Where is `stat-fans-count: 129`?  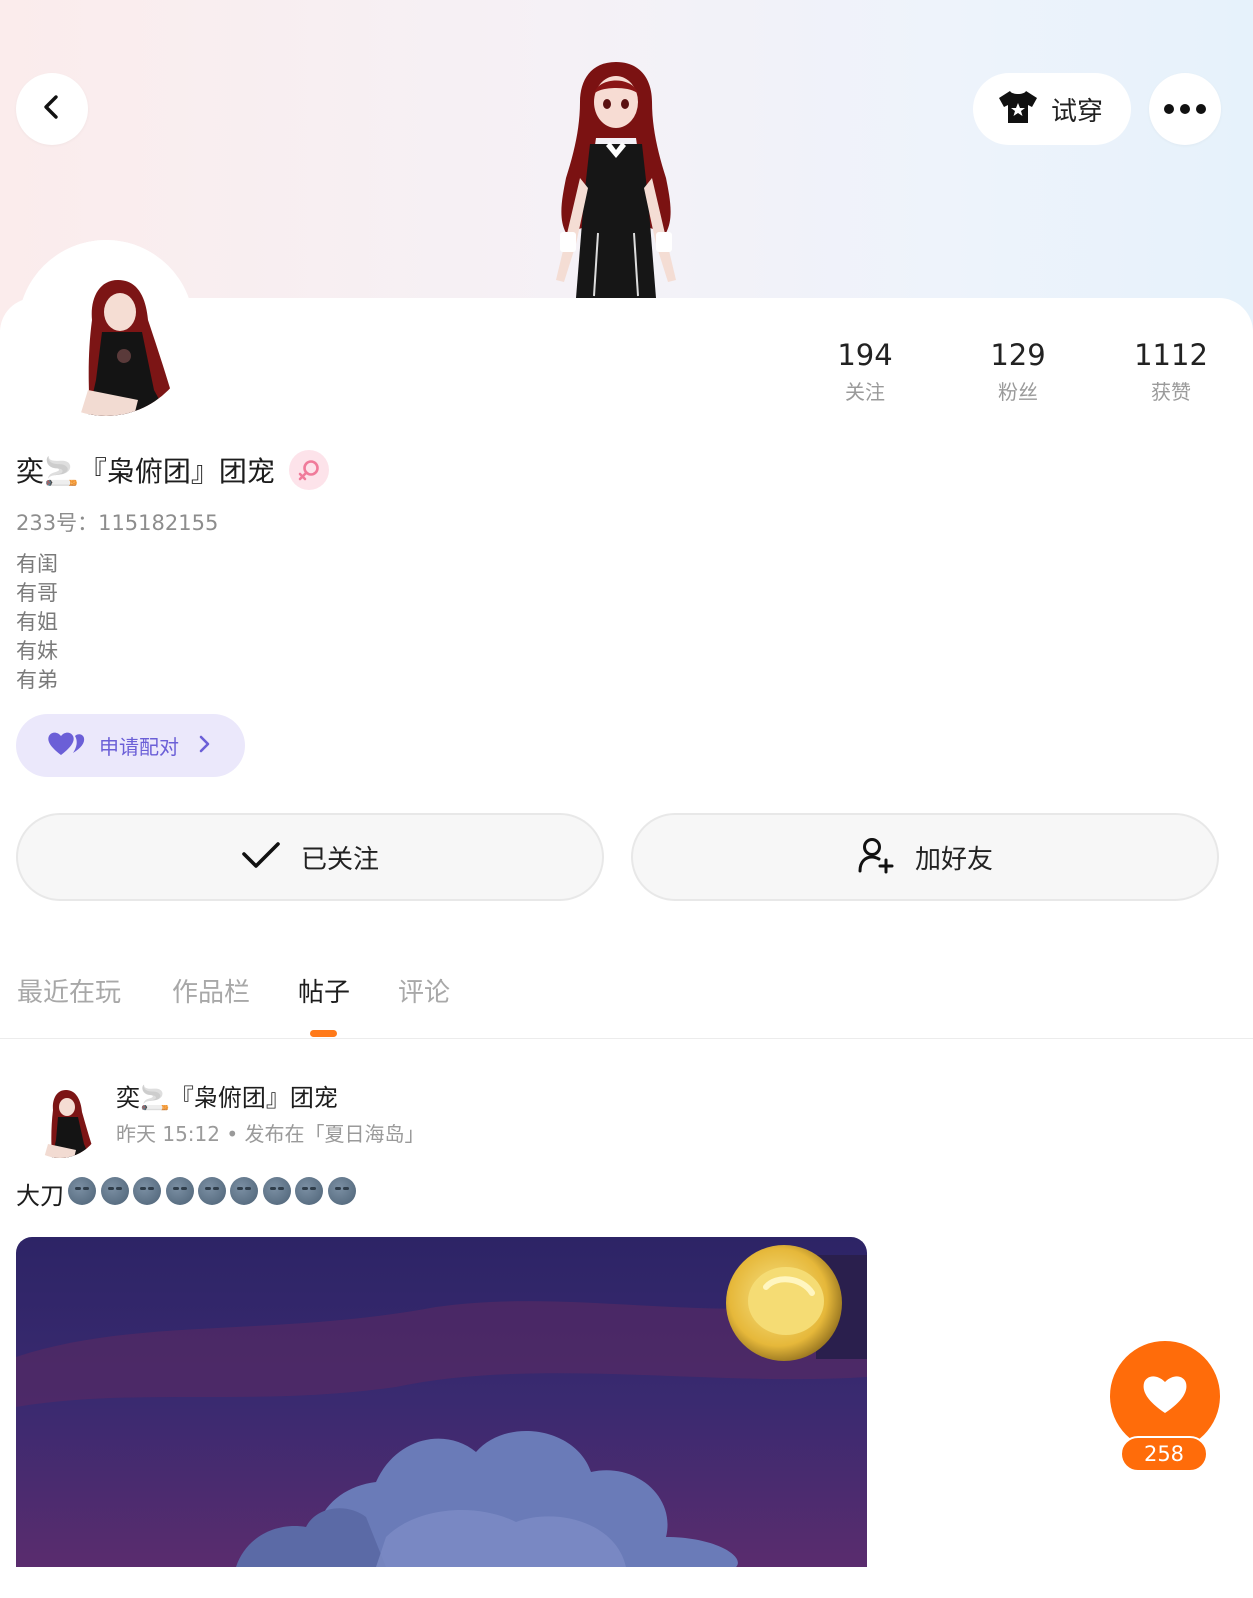 stat-fans-count: 129 is located at coordinates (1018, 355).